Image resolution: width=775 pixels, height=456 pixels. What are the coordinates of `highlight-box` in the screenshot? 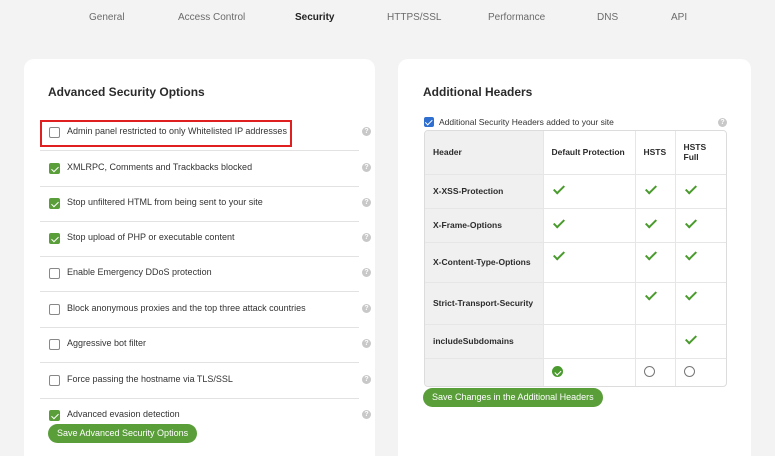 It's located at (166, 133).